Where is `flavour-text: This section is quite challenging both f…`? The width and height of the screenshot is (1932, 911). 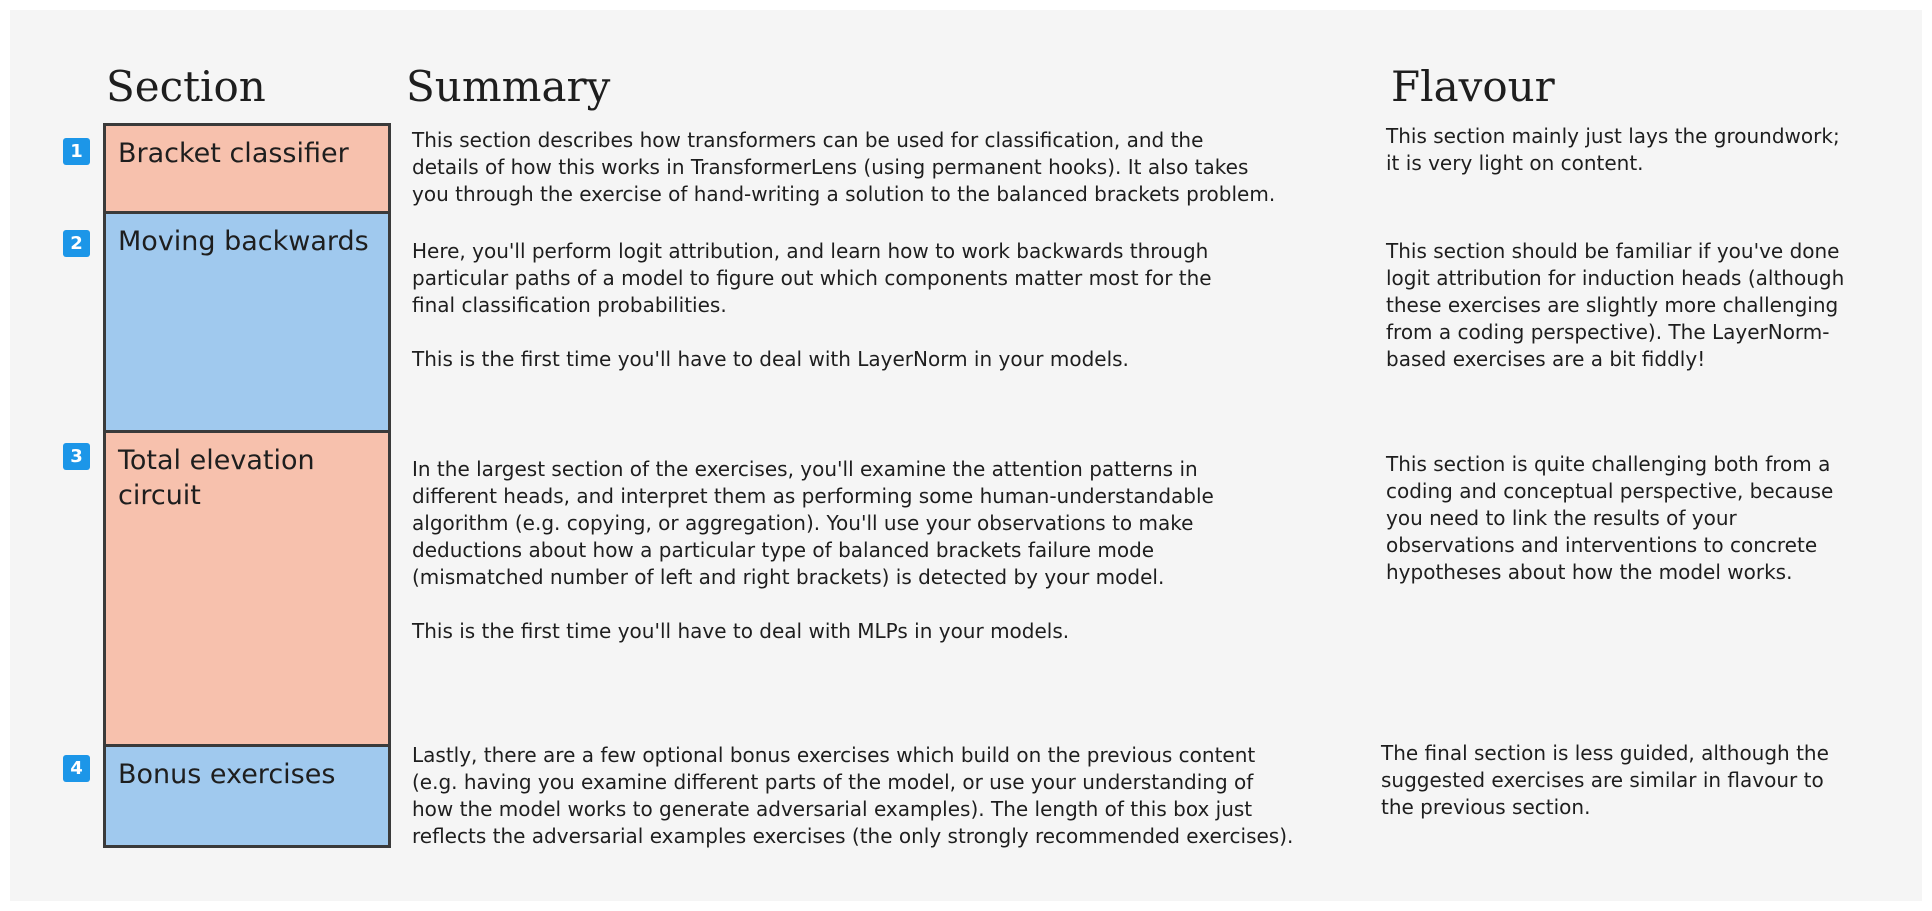
flavour-text: This section is quite challenging both f… is located at coordinates (1610, 518).